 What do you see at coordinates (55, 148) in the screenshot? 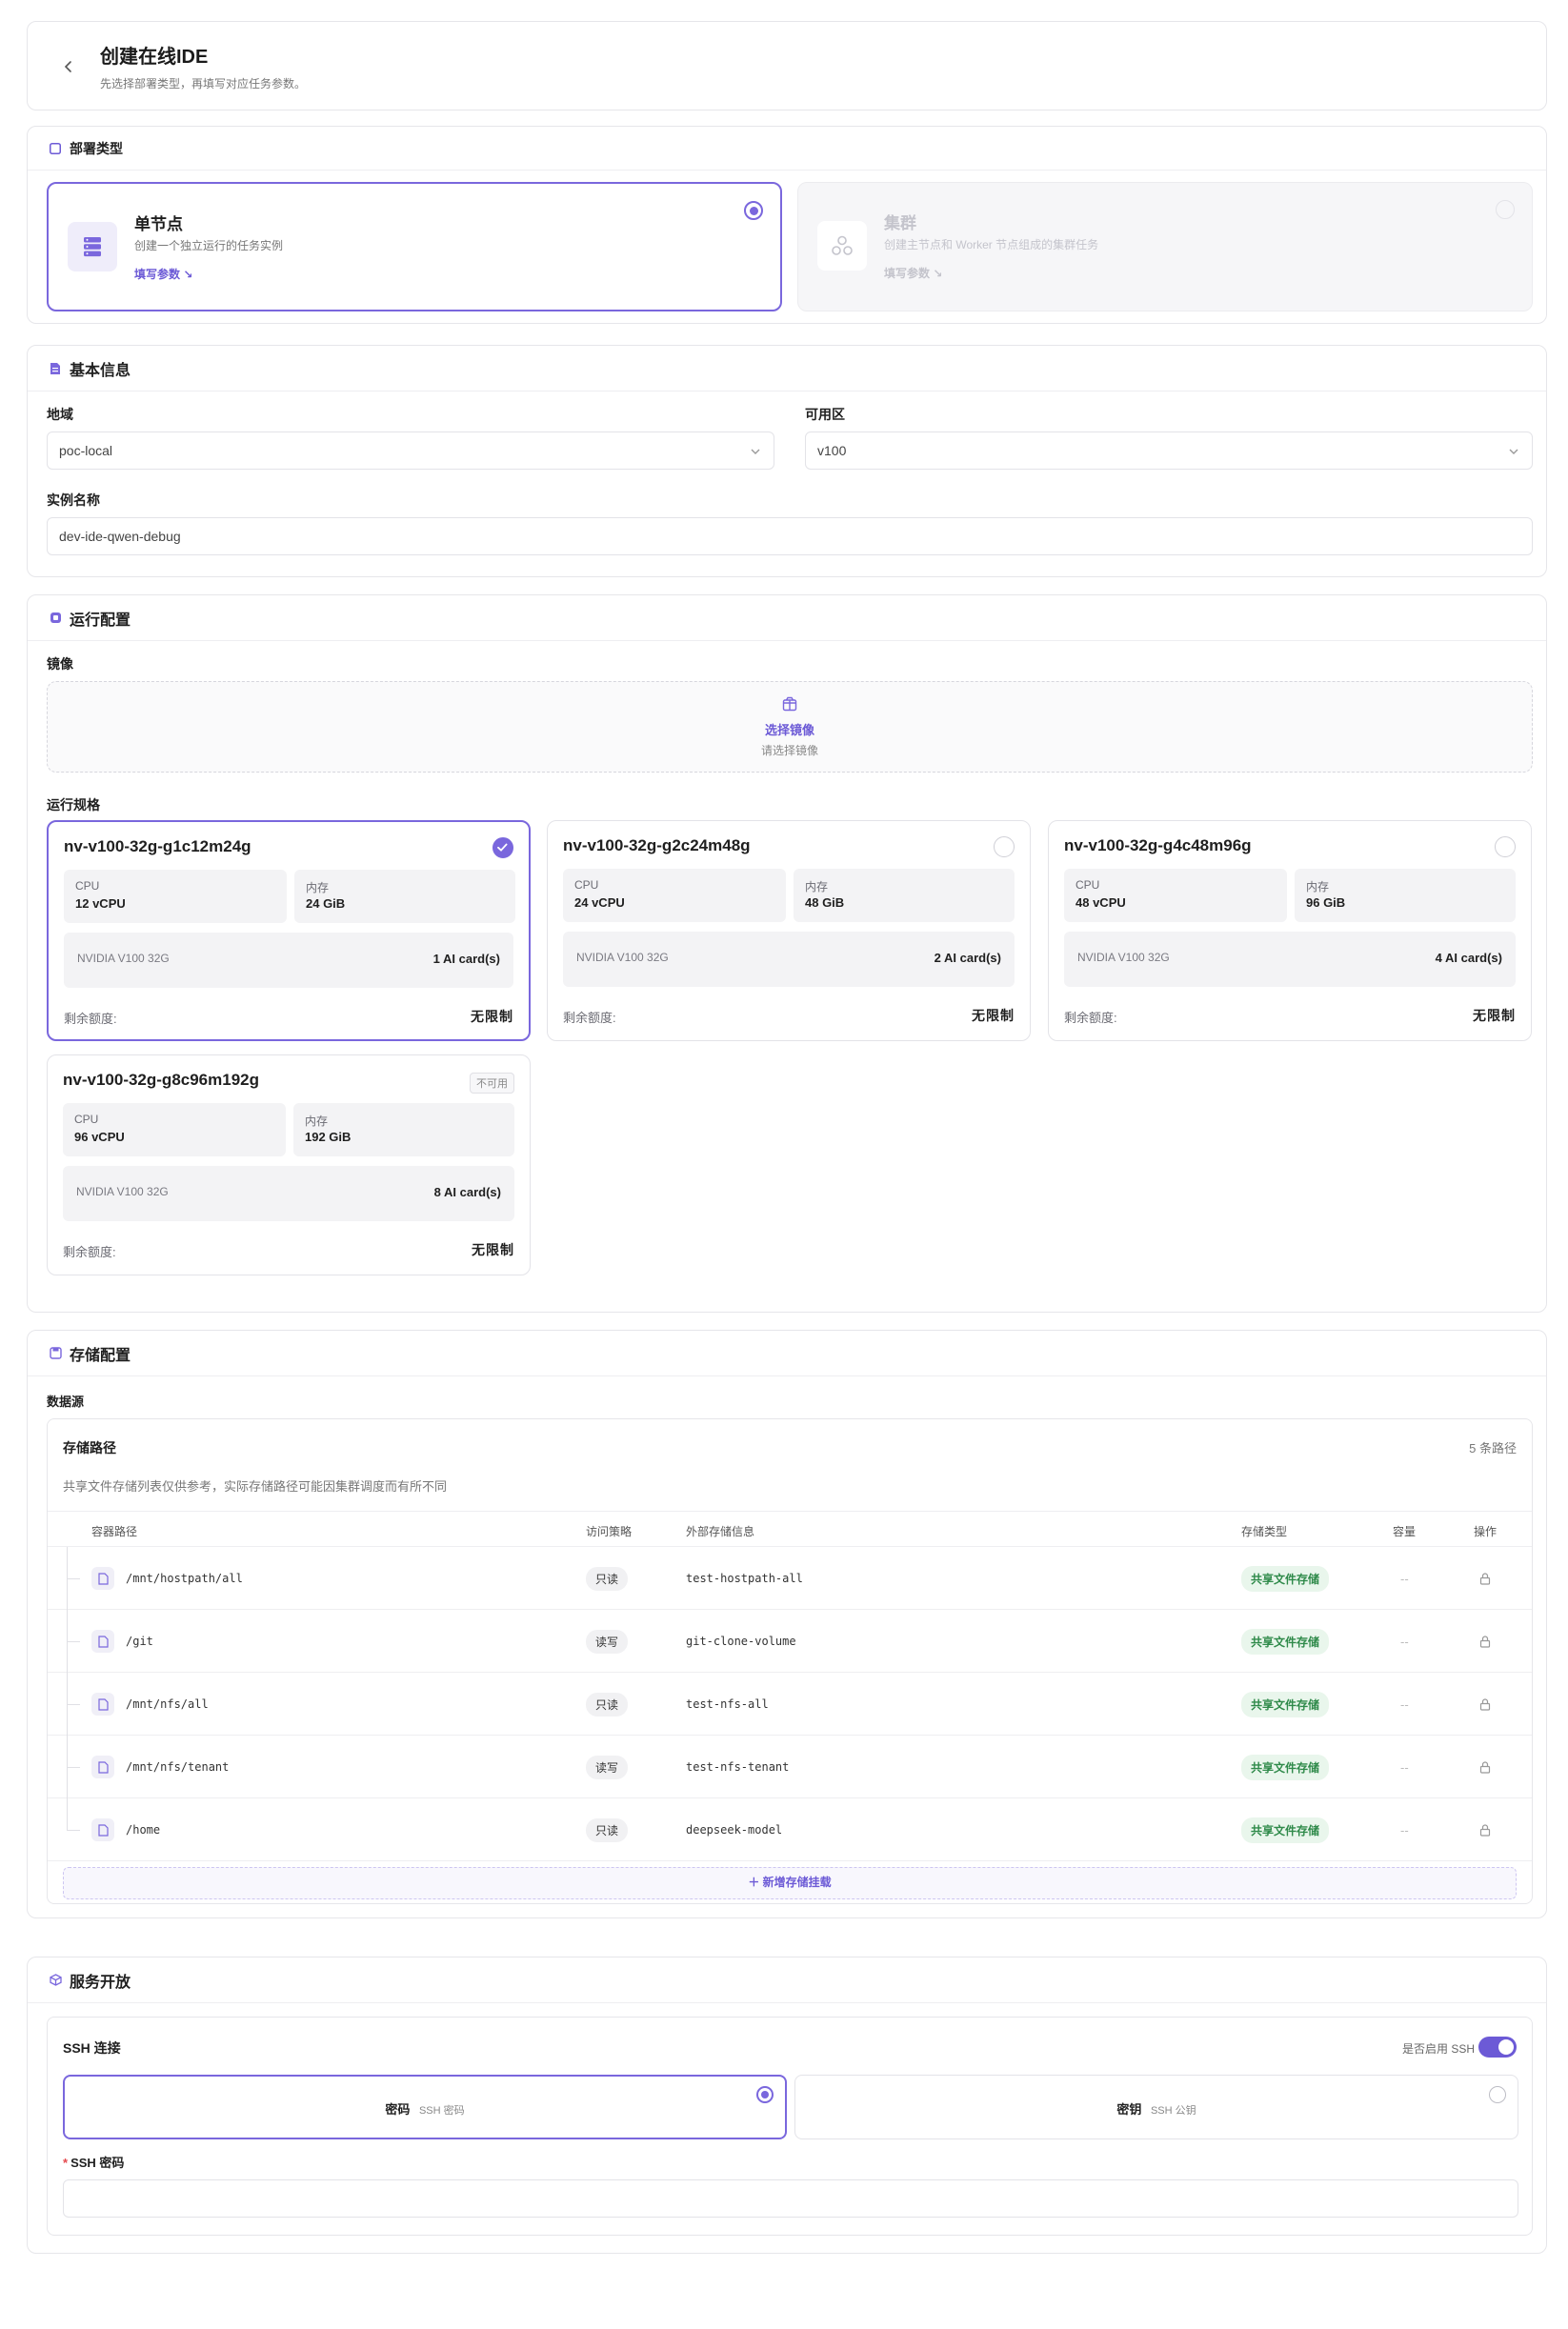
I see `checkbox-icon` at bounding box center [55, 148].